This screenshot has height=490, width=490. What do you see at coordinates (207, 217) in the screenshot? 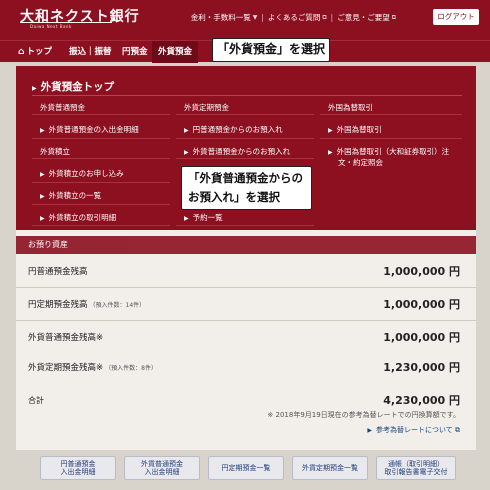
I see `link-label: 予約一覧` at bounding box center [207, 217].